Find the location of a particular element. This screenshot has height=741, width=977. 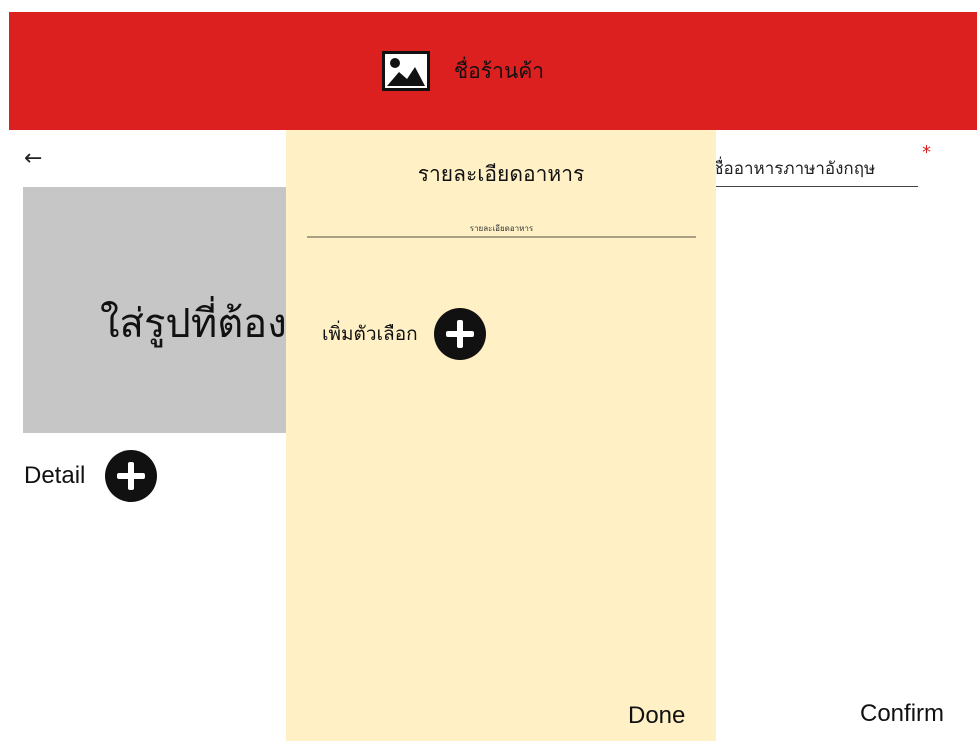

image-upload-area: ใส่รูปที่ต้องการ is located at coordinates (168, 310).